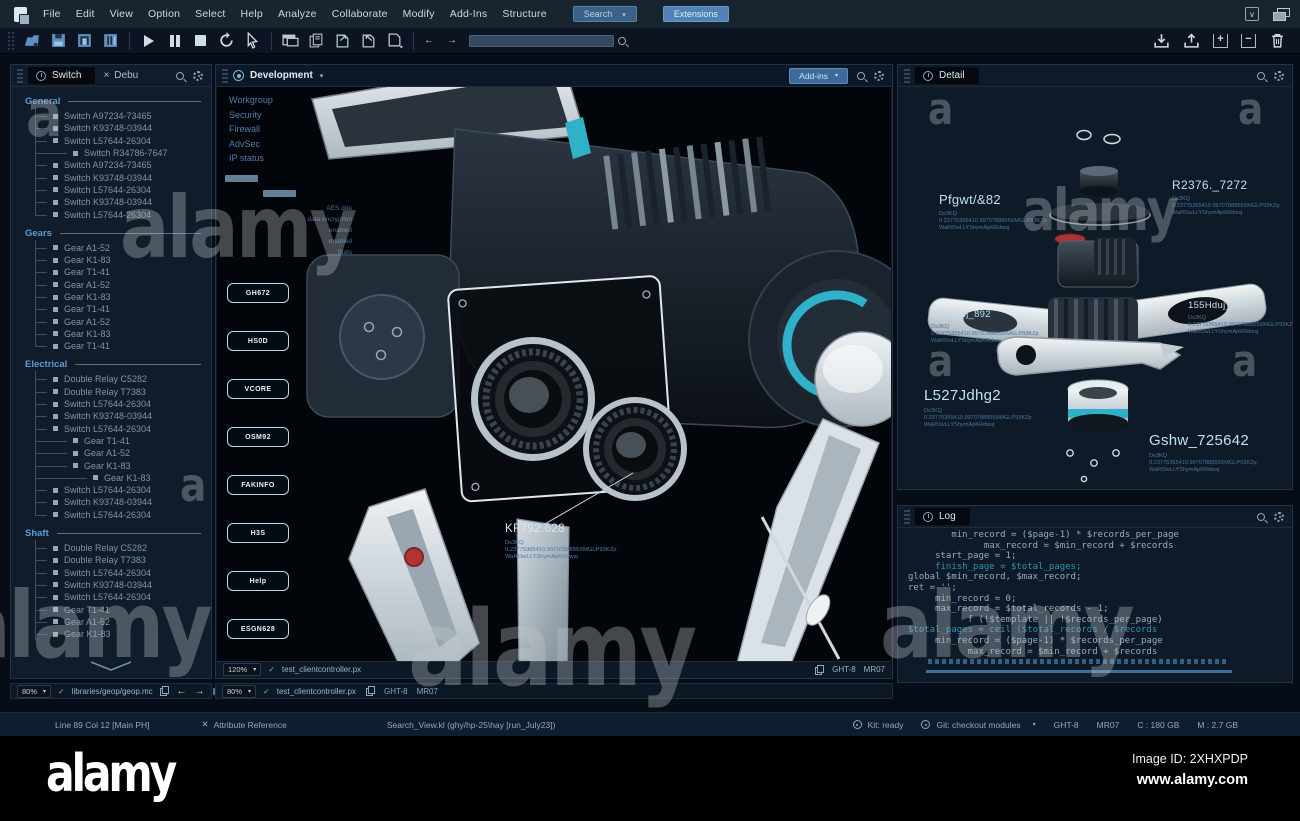 The width and height of the screenshot is (1300, 821). I want to click on play-button, so click(148, 40).